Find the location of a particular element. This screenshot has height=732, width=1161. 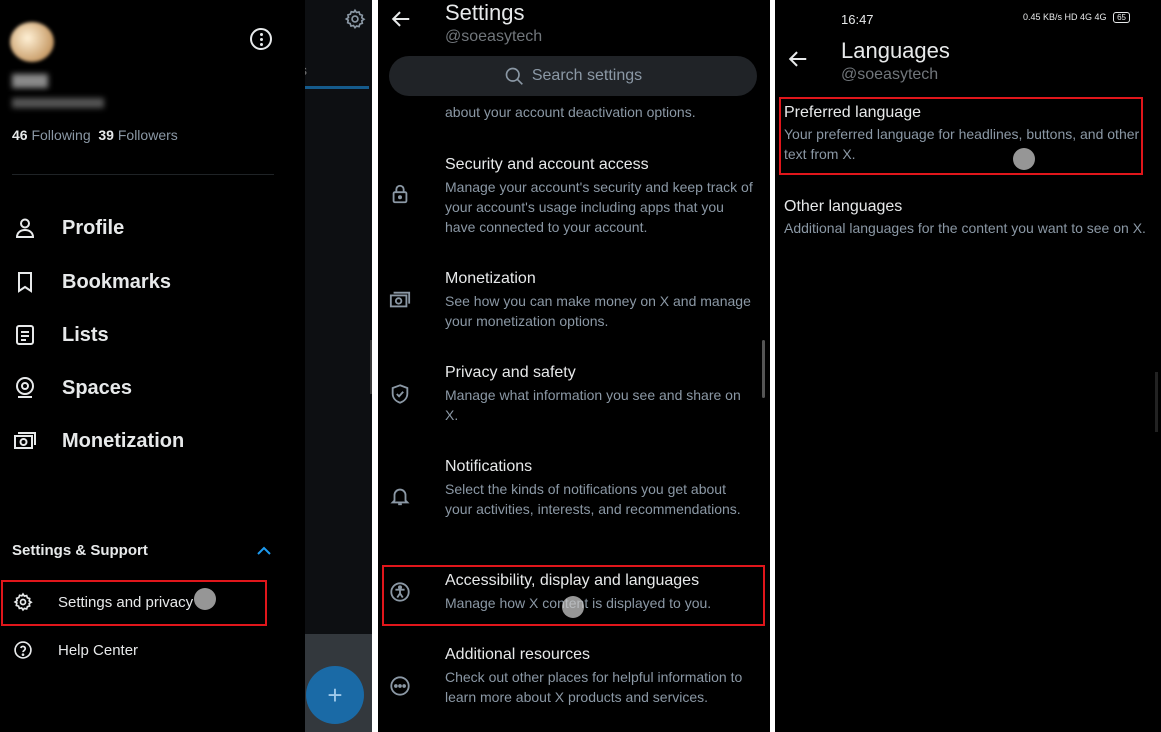

nav-item-monetization: Monetization is located at coordinates (98, 441).